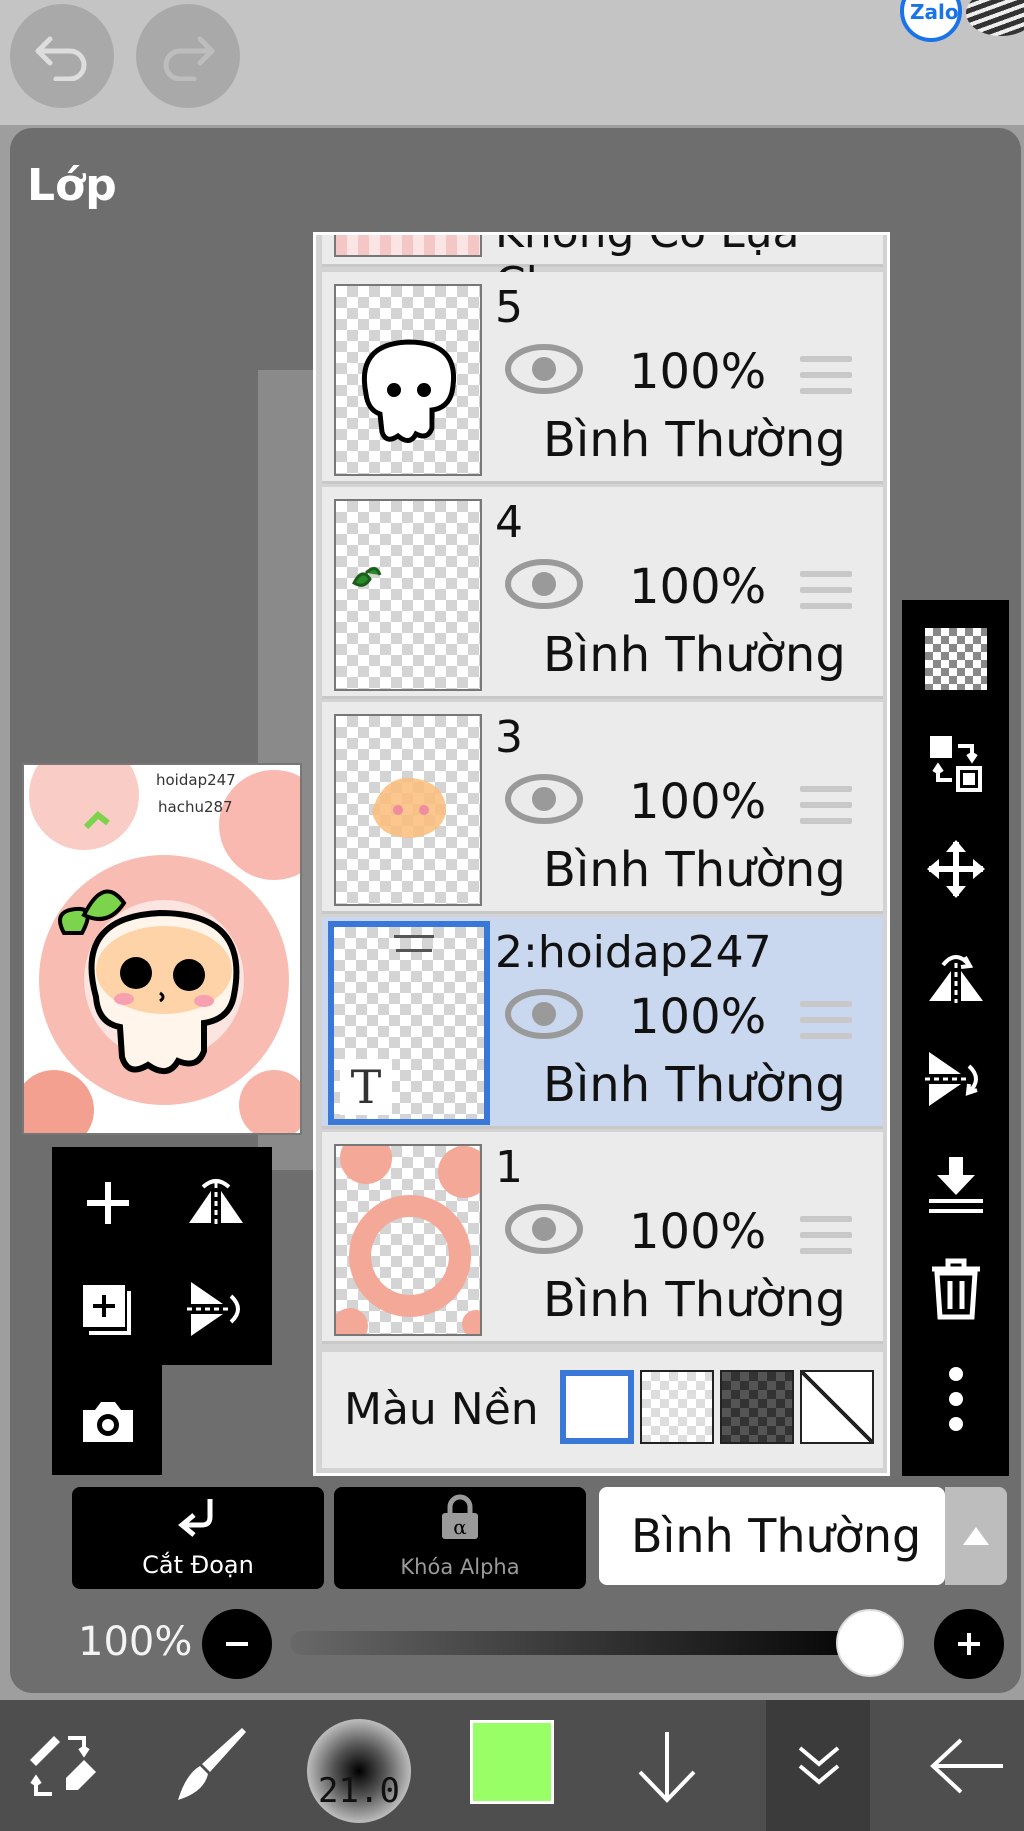 The height and width of the screenshot is (1831, 1024). I want to click on checkerboard-icon, so click(955, 658).